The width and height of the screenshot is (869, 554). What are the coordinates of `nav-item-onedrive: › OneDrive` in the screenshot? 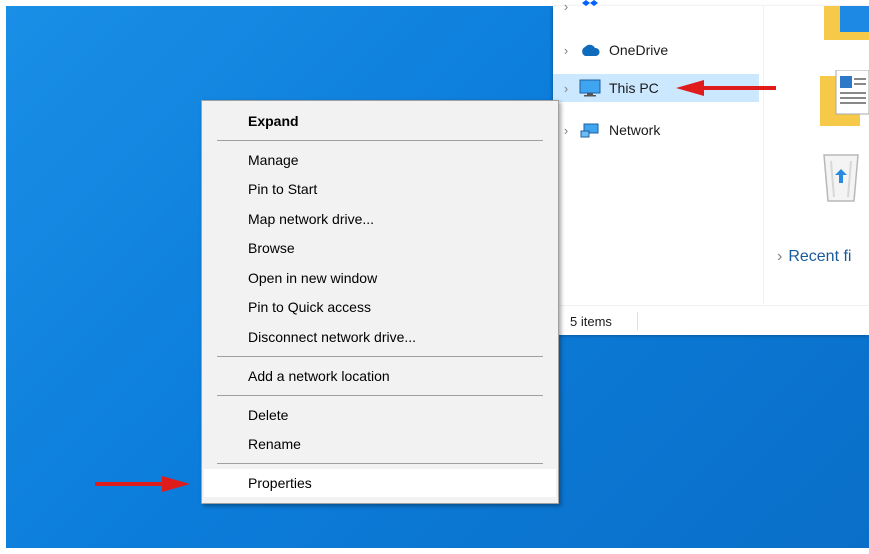 It's located at (656, 50).